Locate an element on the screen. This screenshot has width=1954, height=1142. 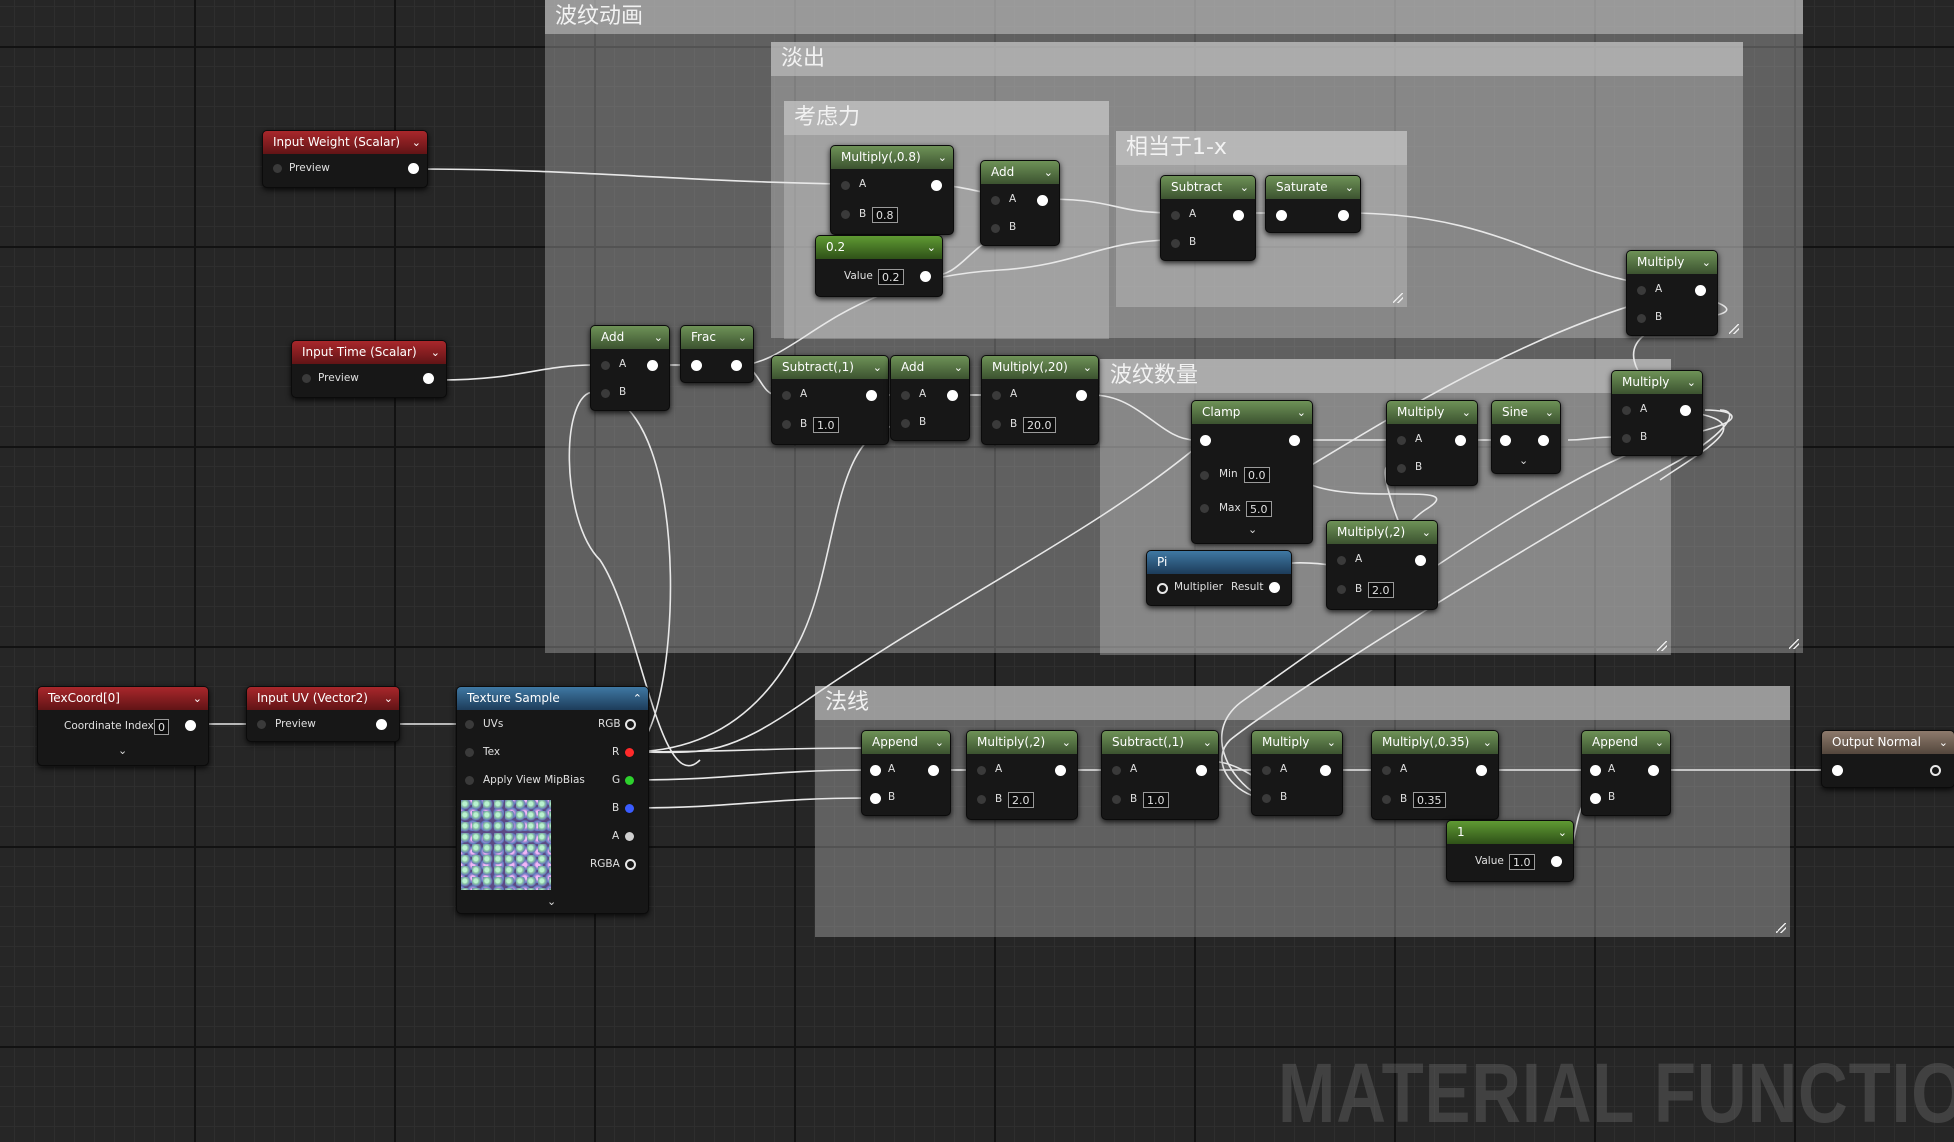
node-frac: Frac ⌄ is located at coordinates (717, 354).